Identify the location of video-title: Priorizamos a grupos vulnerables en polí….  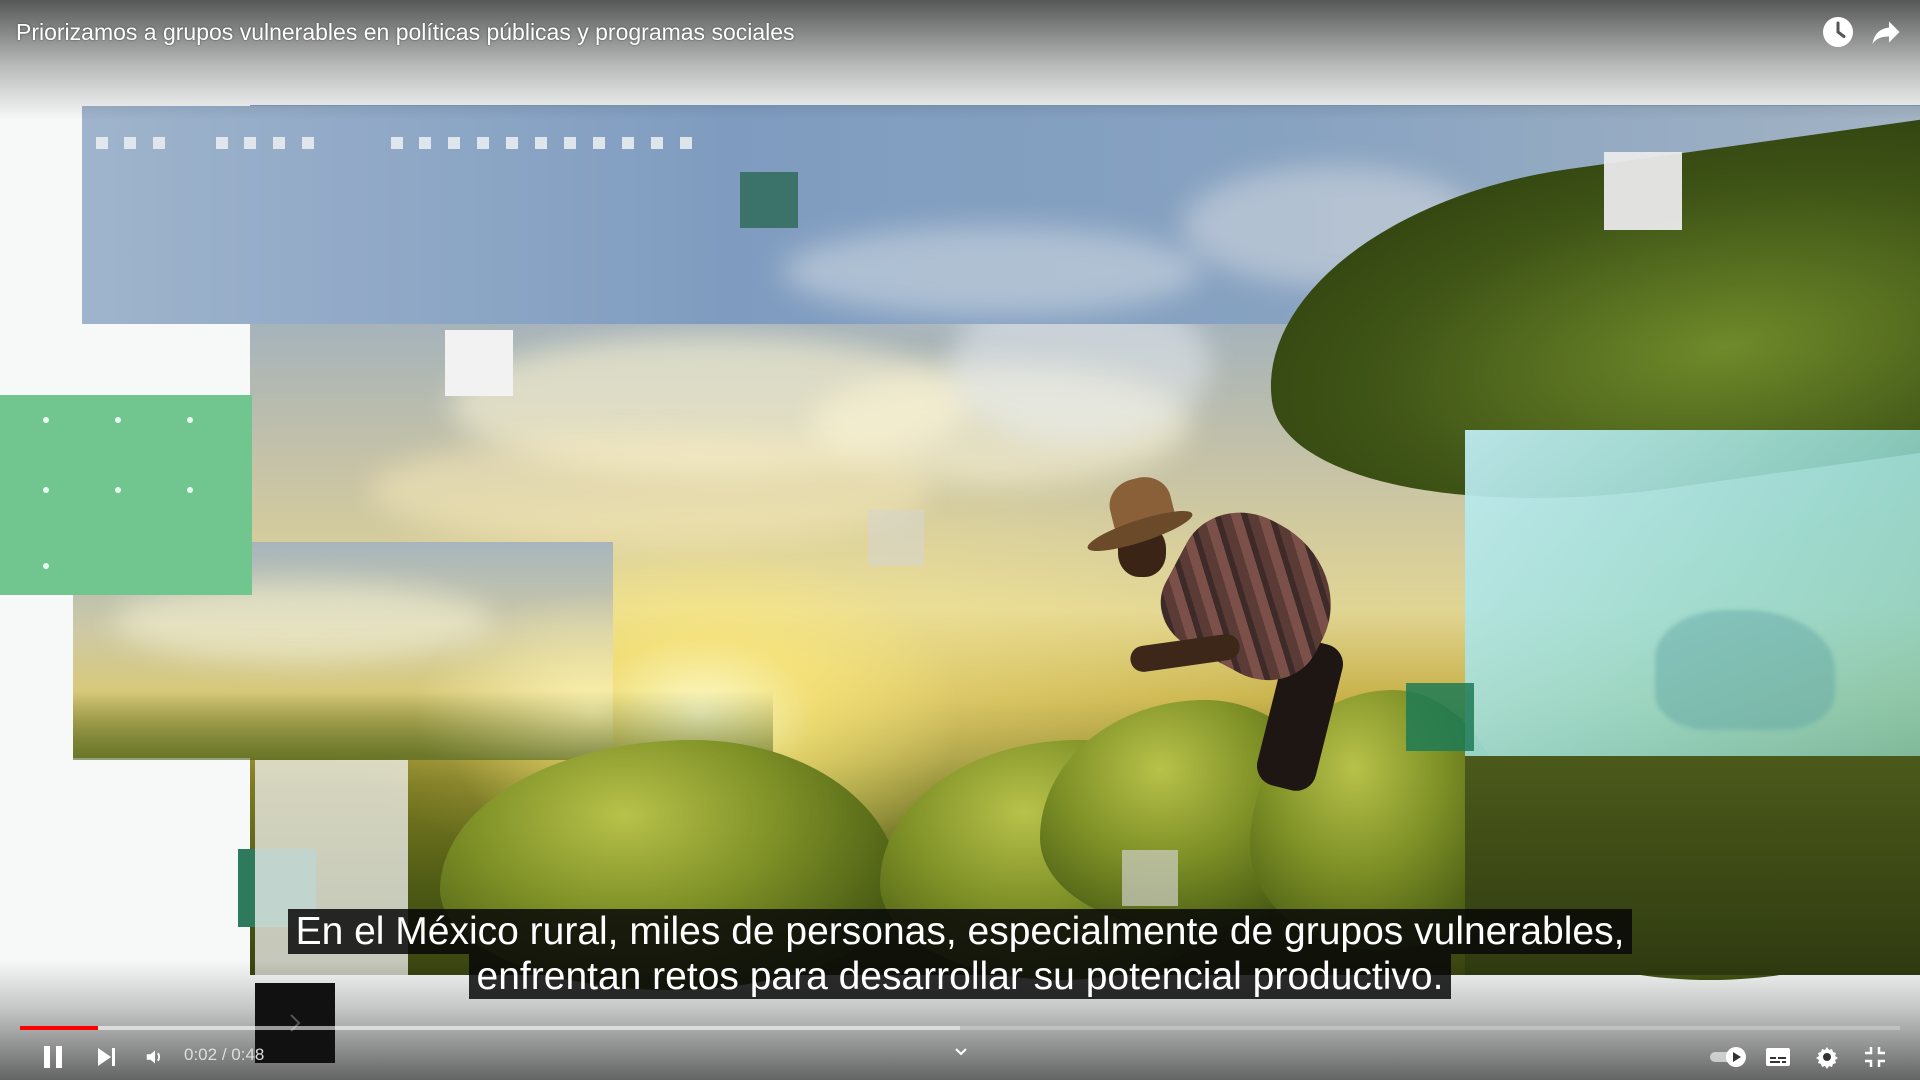
(405, 32).